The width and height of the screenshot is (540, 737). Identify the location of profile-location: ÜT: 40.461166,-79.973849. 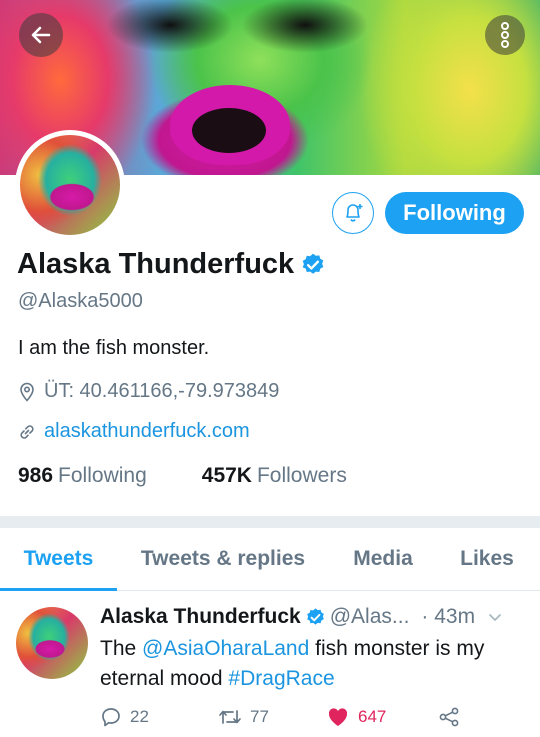
(148, 391).